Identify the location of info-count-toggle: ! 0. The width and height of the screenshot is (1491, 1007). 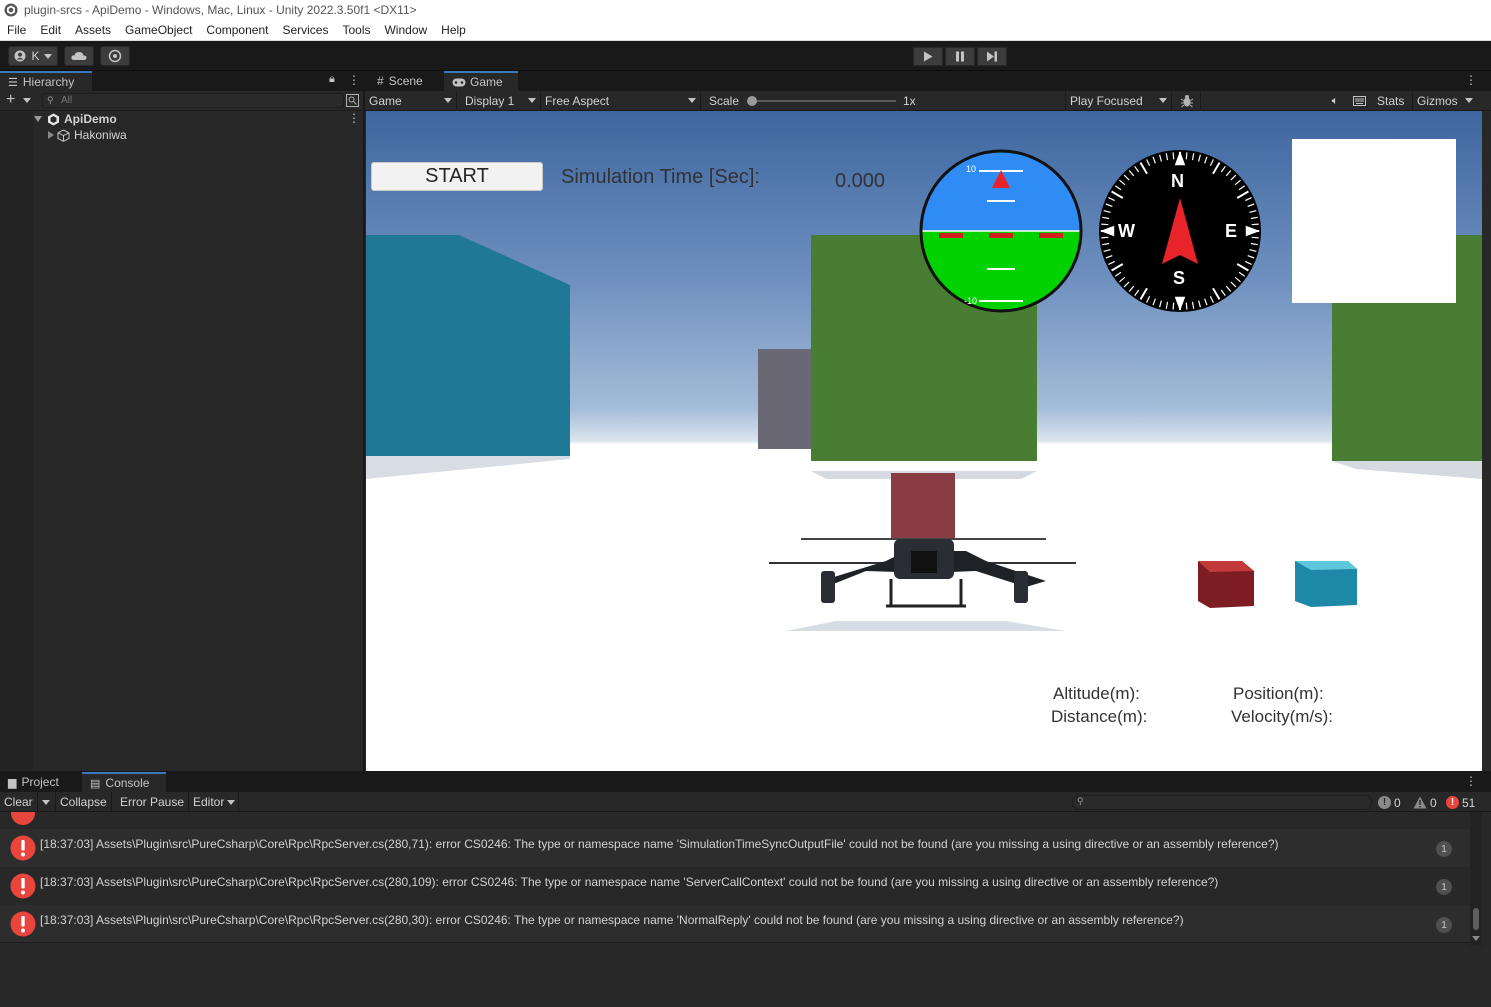
(1389, 802).